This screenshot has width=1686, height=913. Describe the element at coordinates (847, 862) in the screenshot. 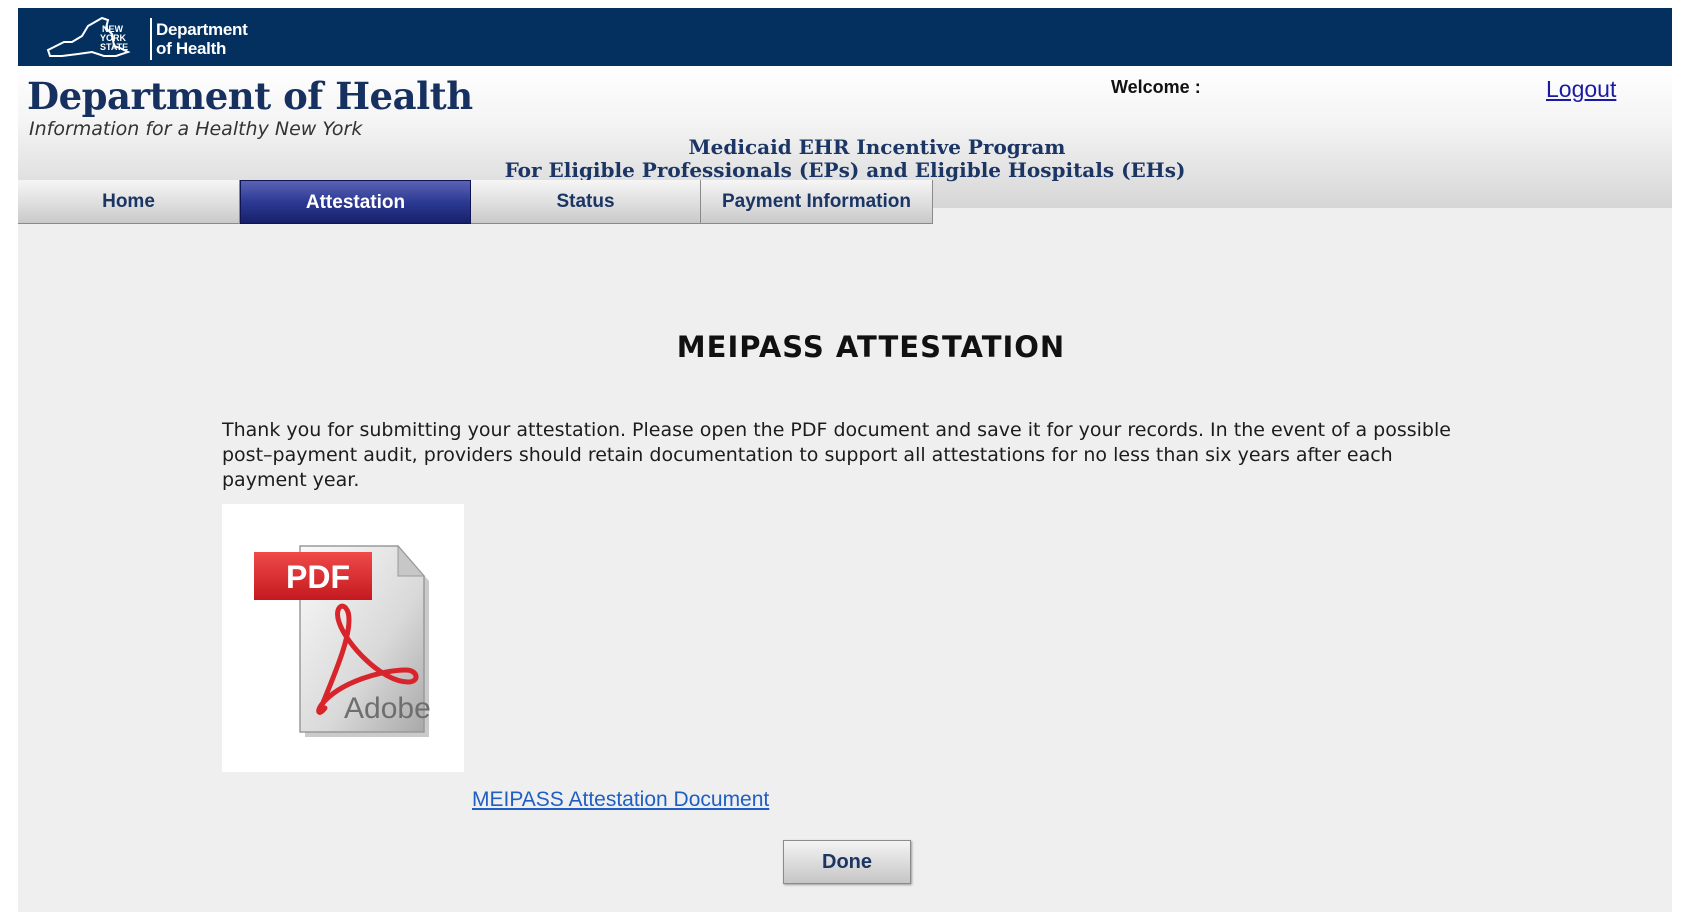

I see `done-button: Done` at that location.